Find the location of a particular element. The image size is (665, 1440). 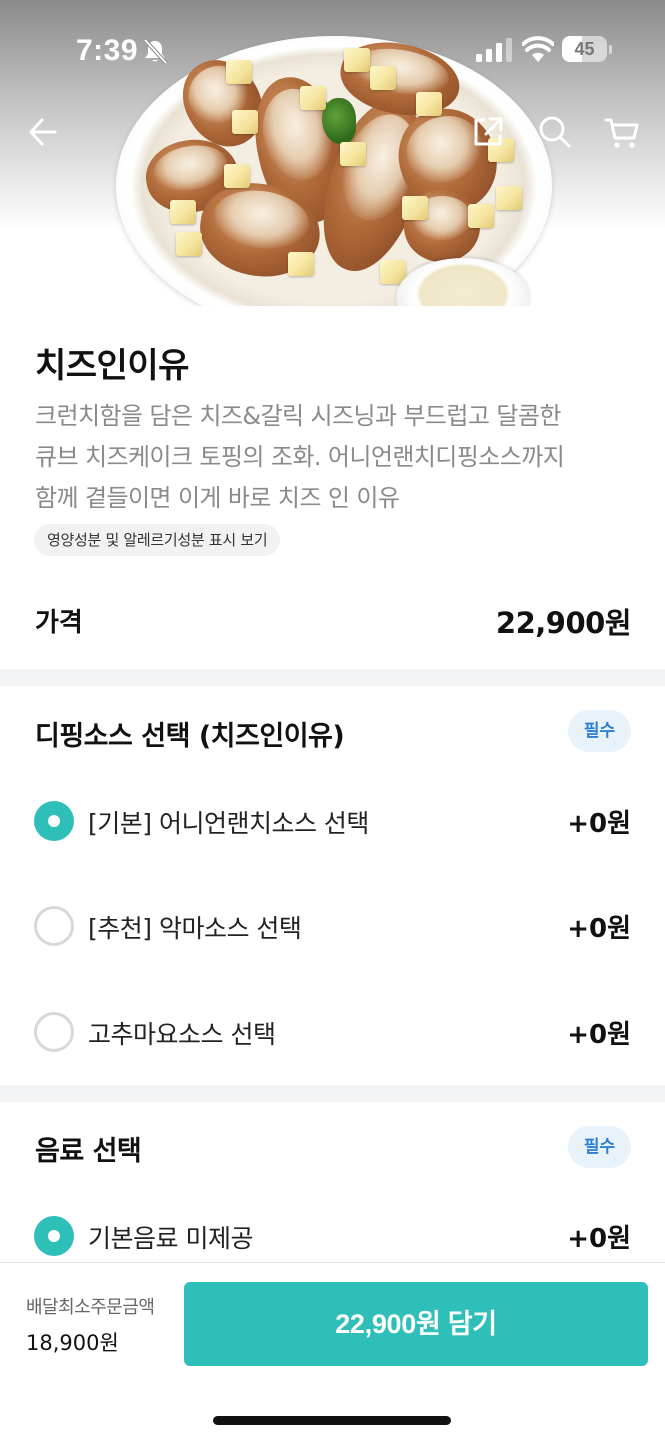

search-icon is located at coordinates (555, 132).